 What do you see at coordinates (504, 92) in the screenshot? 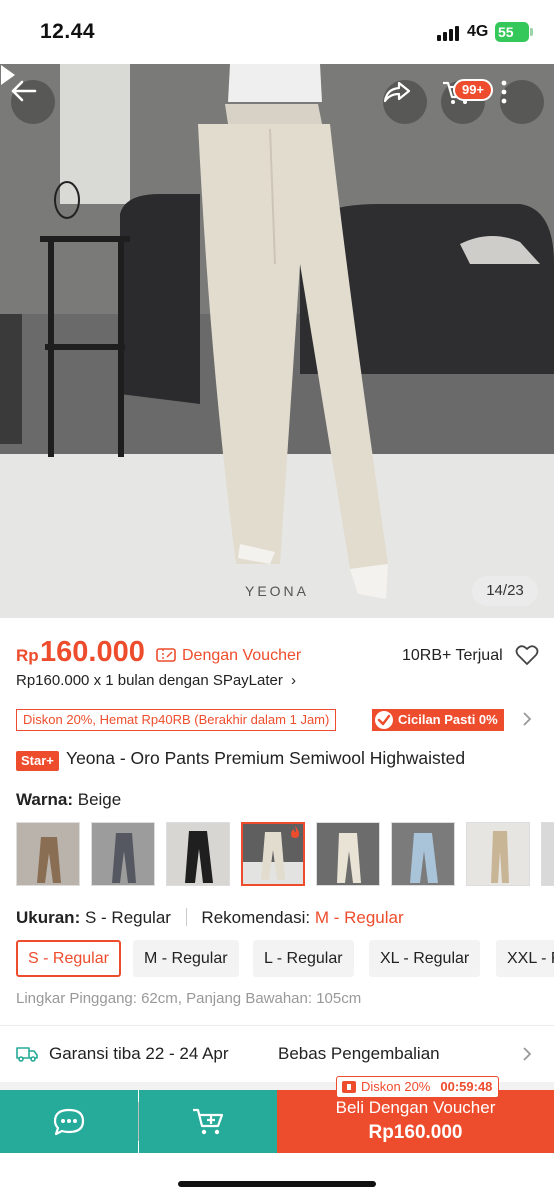
I see `more-vertical-icon` at bounding box center [504, 92].